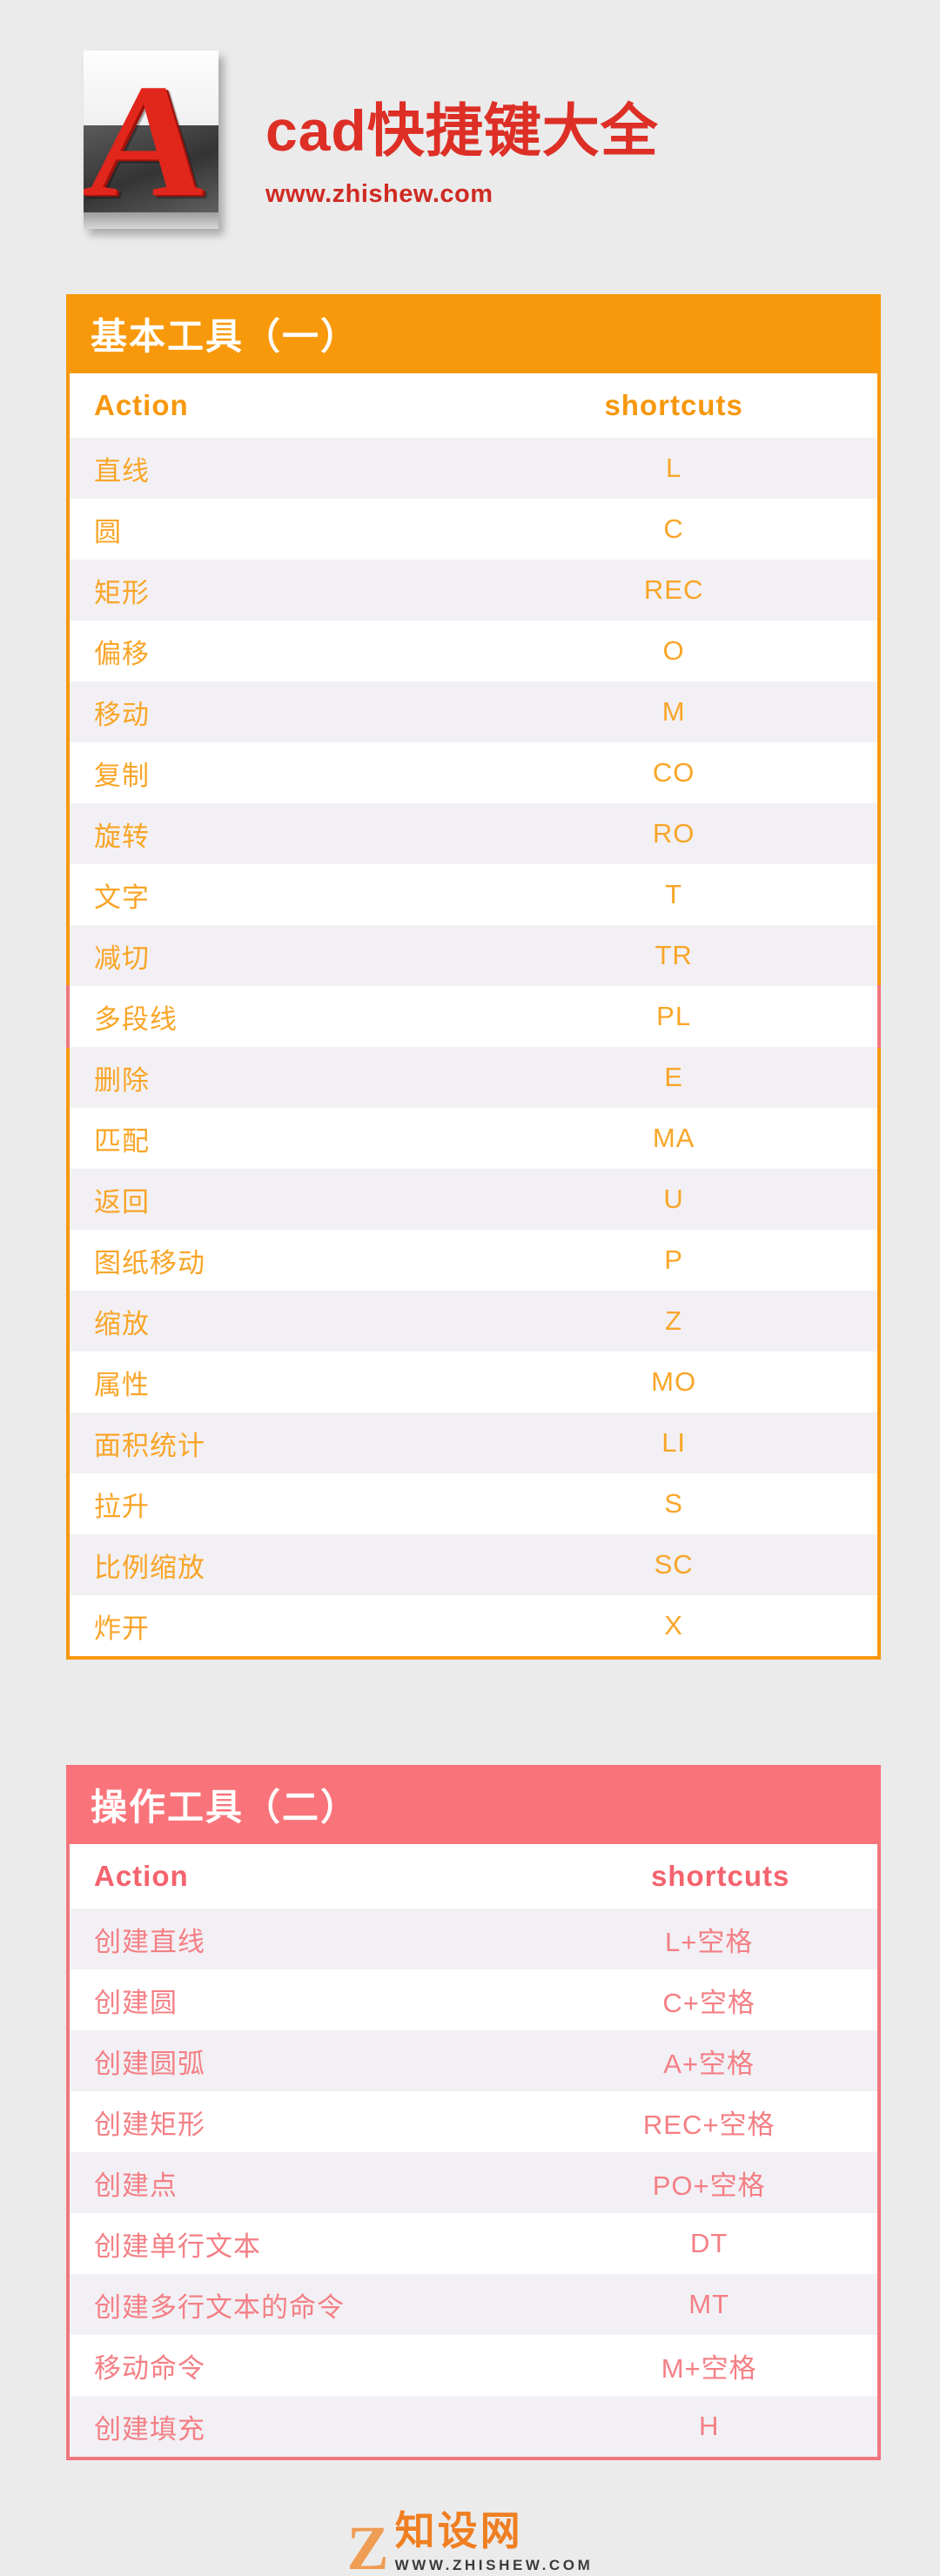 The width and height of the screenshot is (940, 2576). Describe the element at coordinates (674, 1442) in the screenshot. I see `cell-shortcut: LI` at that location.